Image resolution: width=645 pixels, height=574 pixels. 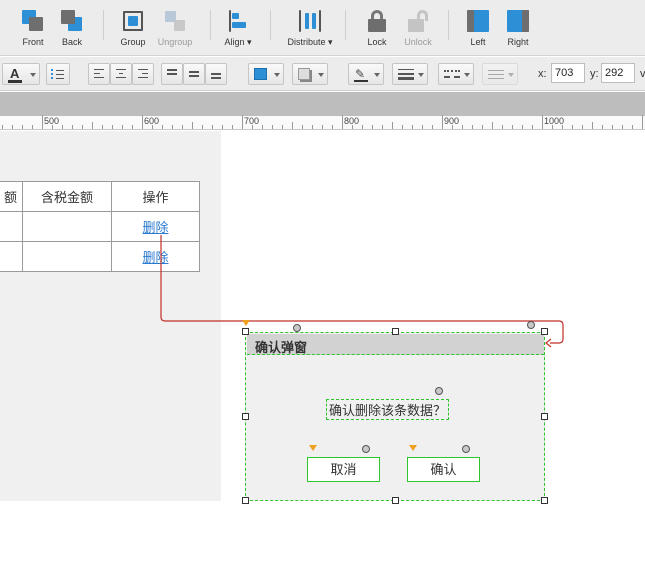 I want to click on dialog-message: 确认删除该条数据？, so click(x=388, y=409).